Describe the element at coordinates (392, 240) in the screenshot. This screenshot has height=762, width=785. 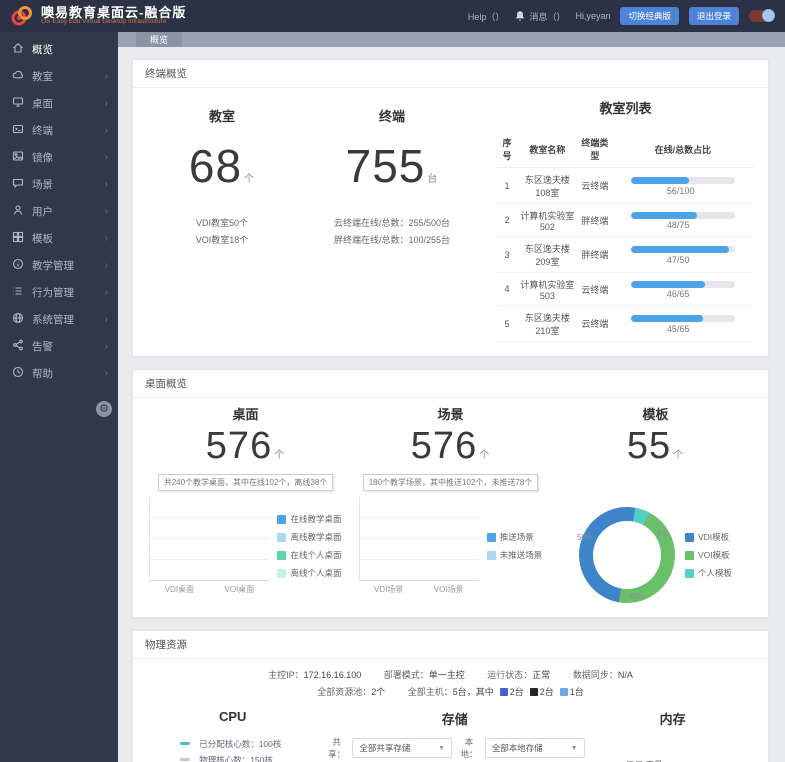
I see `terminal-sub-fat: 胖终端在线/总数：100/255台` at that location.